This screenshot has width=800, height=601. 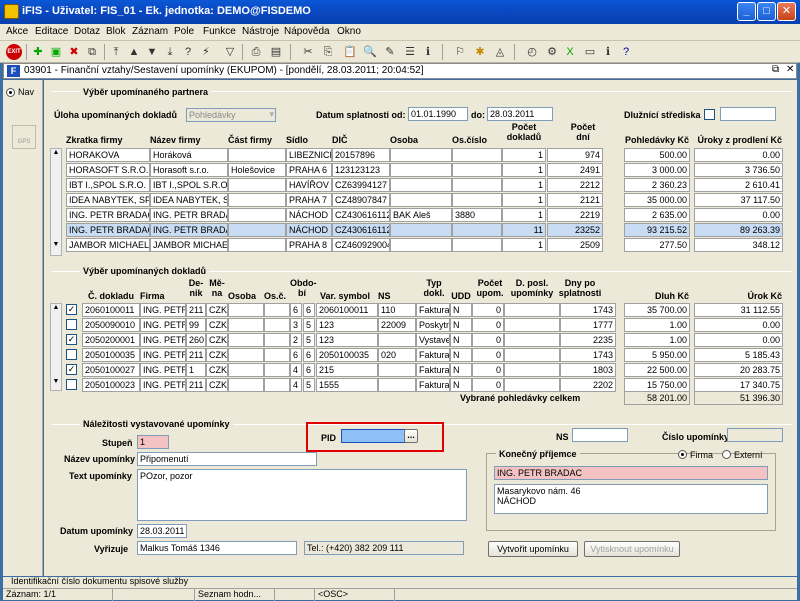 I want to click on doc-cell-denik: 99, so click(x=196, y=325).